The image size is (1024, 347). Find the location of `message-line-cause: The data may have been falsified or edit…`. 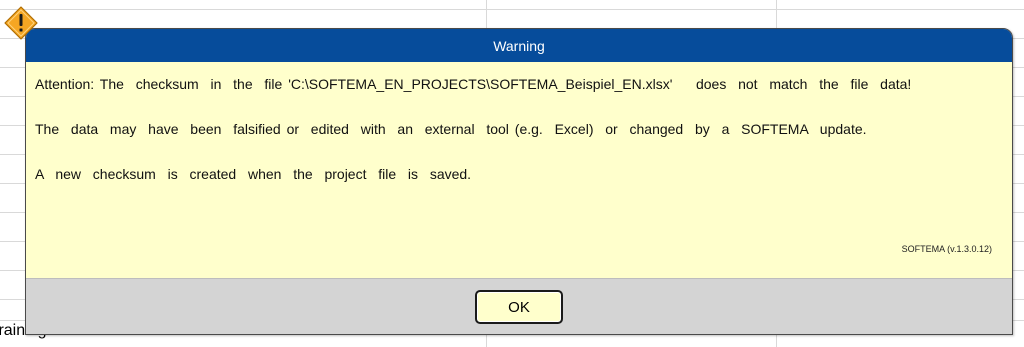

message-line-cause: The data may have been falsified or edit… is located at coordinates (451, 129).